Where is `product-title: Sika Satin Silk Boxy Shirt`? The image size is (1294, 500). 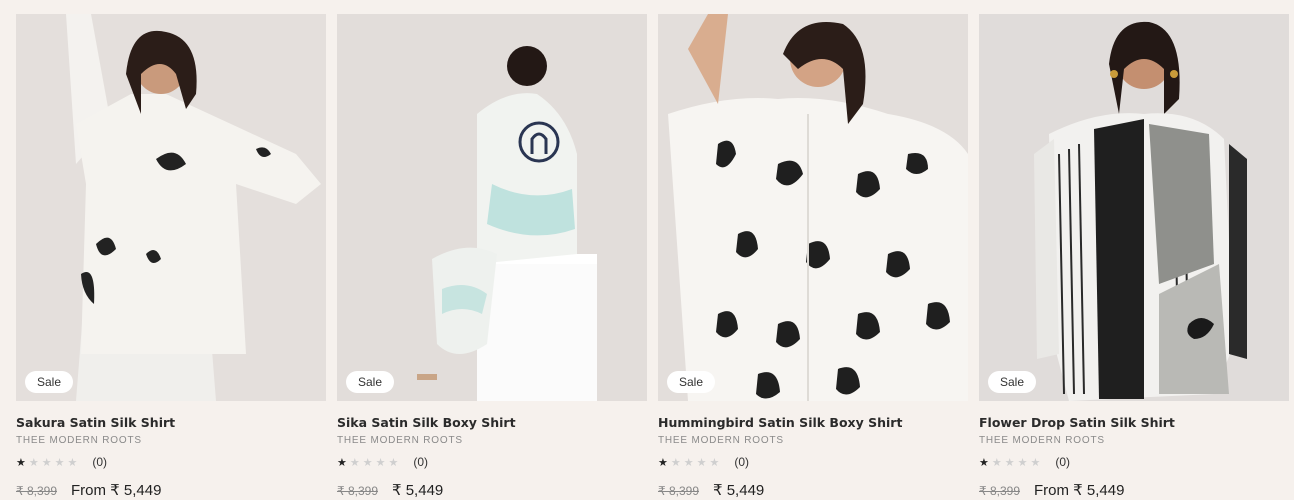
product-title: Sika Satin Silk Boxy Shirt is located at coordinates (492, 422).